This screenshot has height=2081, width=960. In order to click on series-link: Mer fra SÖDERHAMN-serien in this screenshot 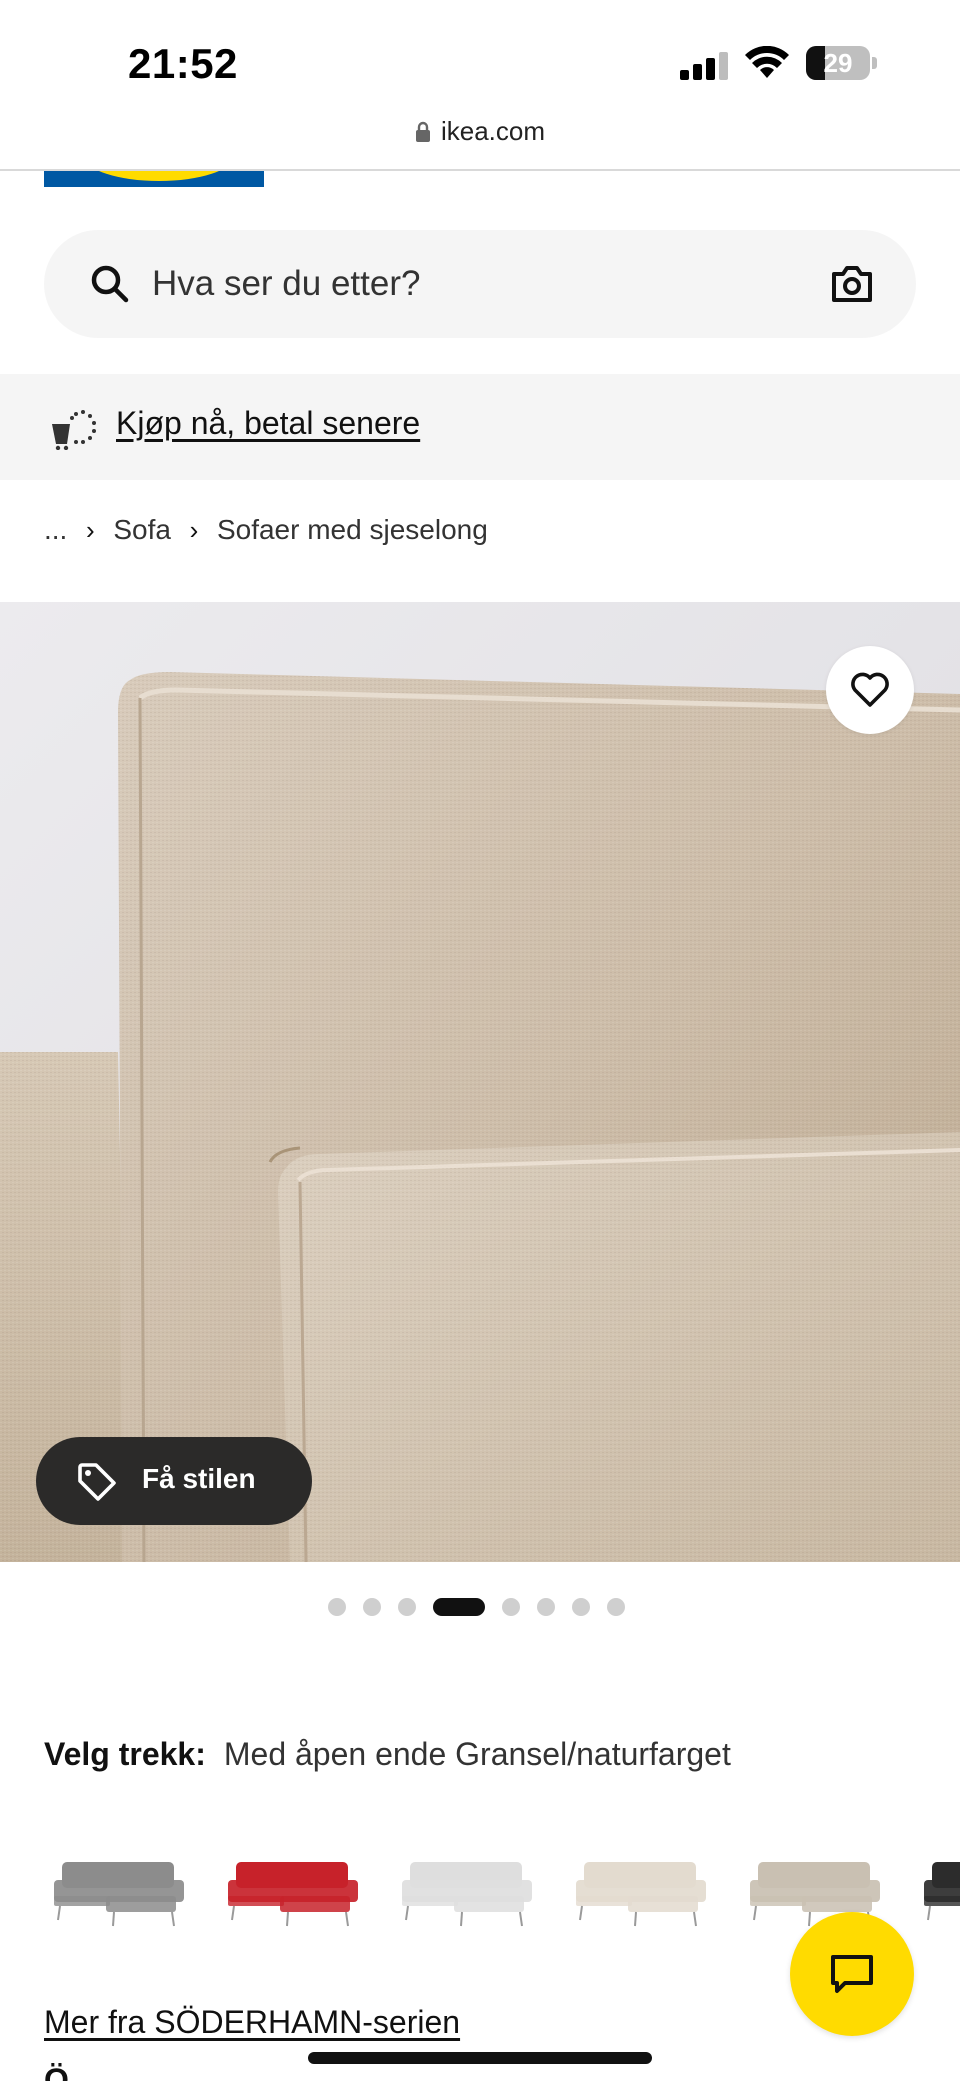, I will do `click(252, 2022)`.